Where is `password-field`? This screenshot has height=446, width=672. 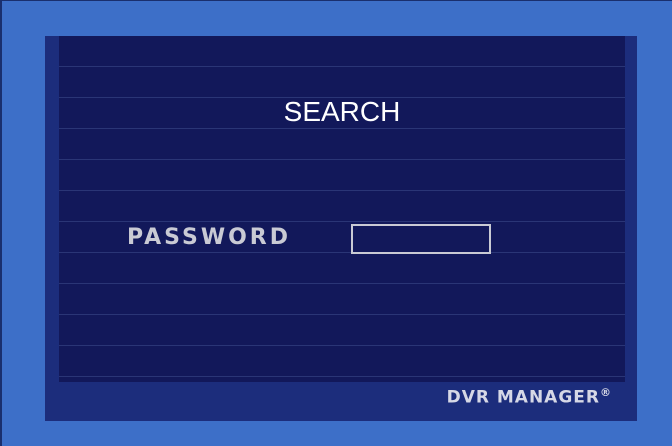
password-field is located at coordinates (421, 239).